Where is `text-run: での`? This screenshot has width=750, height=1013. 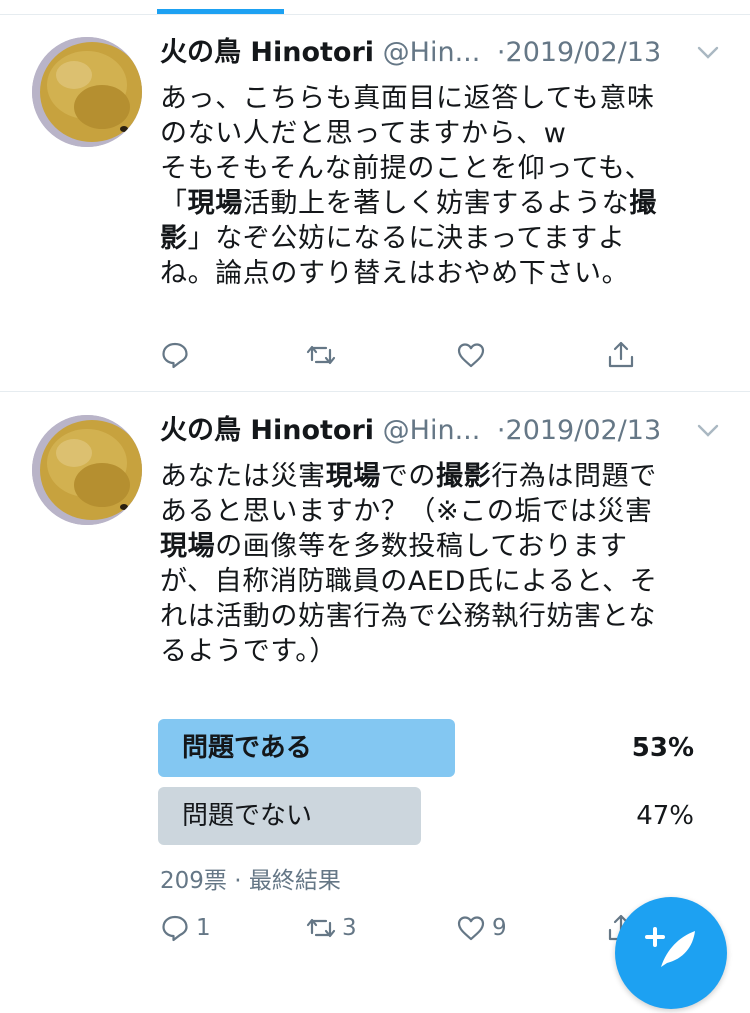 text-run: での is located at coordinates (408, 476).